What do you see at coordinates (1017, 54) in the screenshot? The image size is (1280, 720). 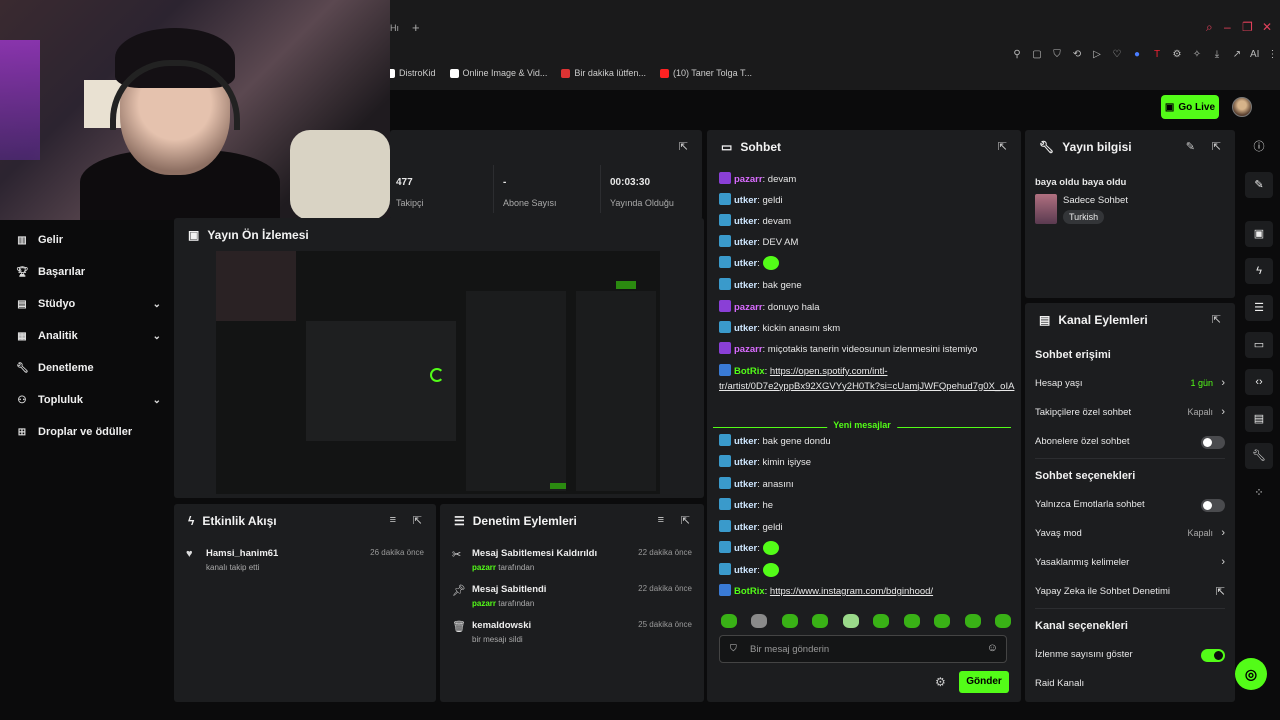 I see `pin-icon: ⚲` at bounding box center [1017, 54].